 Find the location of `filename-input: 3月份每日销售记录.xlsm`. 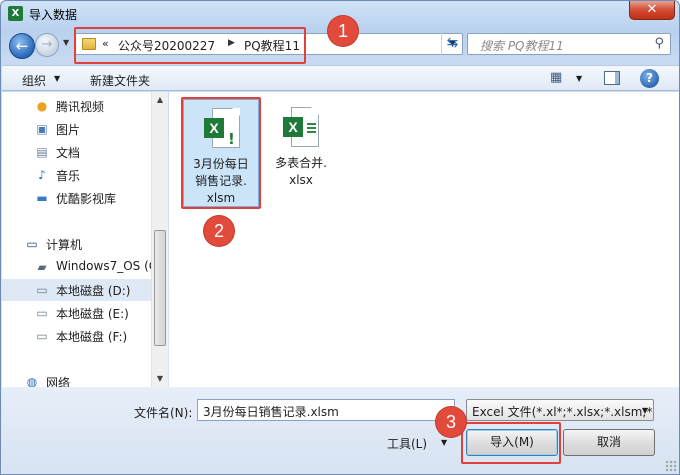

filename-input: 3月份每日销售记录.xlsm is located at coordinates (326, 410).